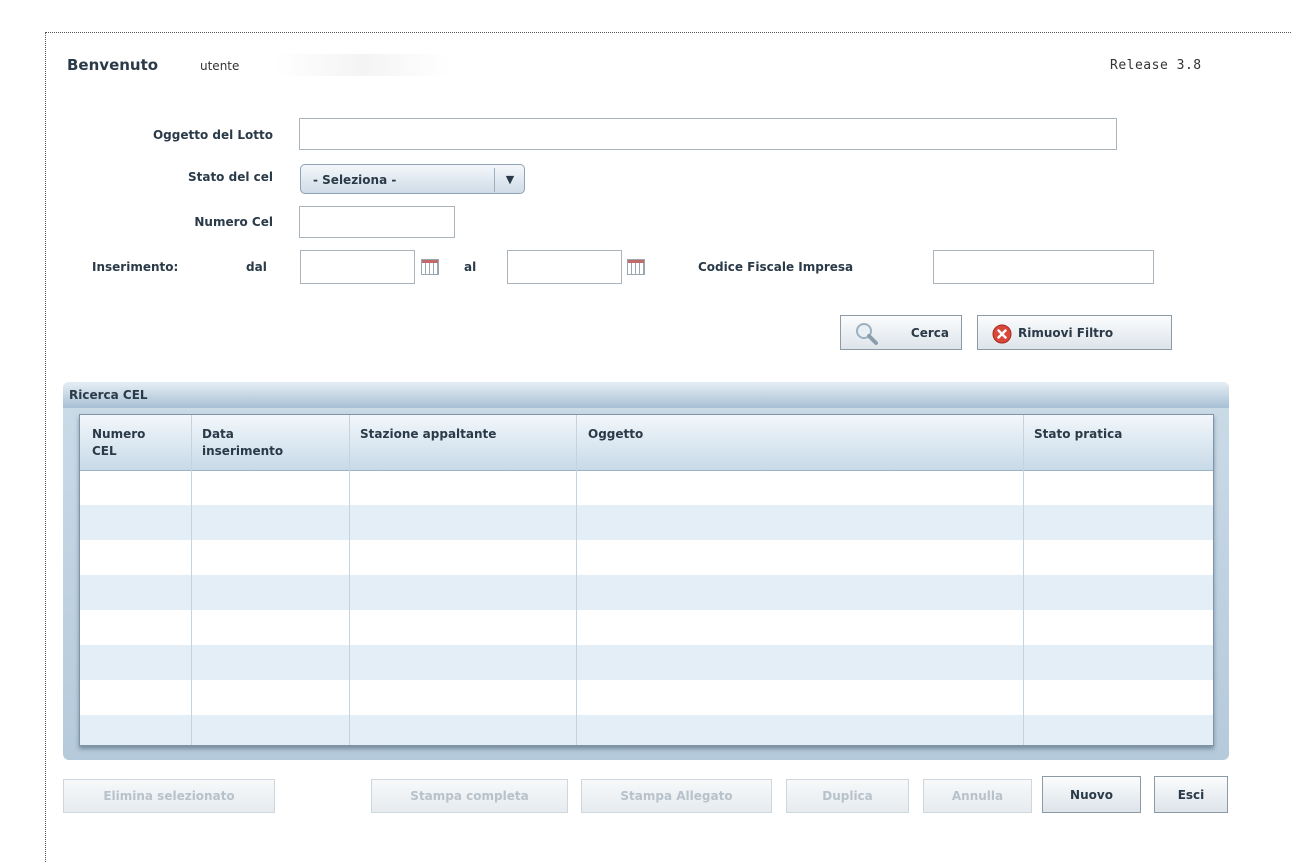 This screenshot has width=1291, height=862. I want to click on column-header-stazione: Stazione appaltante, so click(428, 434).